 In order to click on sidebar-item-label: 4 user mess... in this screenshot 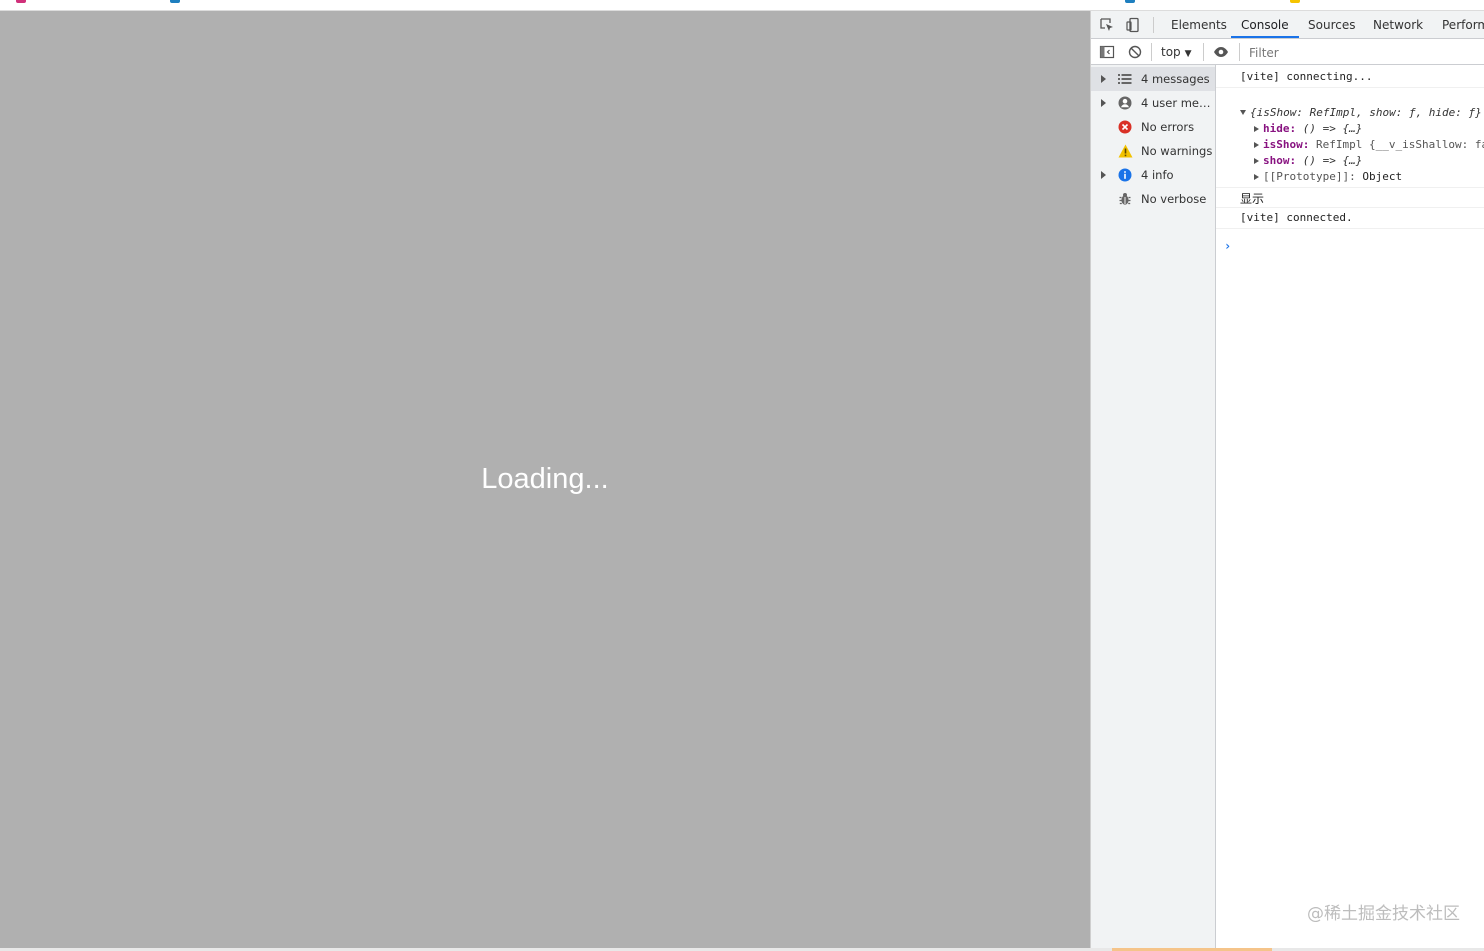, I will do `click(1177, 103)`.